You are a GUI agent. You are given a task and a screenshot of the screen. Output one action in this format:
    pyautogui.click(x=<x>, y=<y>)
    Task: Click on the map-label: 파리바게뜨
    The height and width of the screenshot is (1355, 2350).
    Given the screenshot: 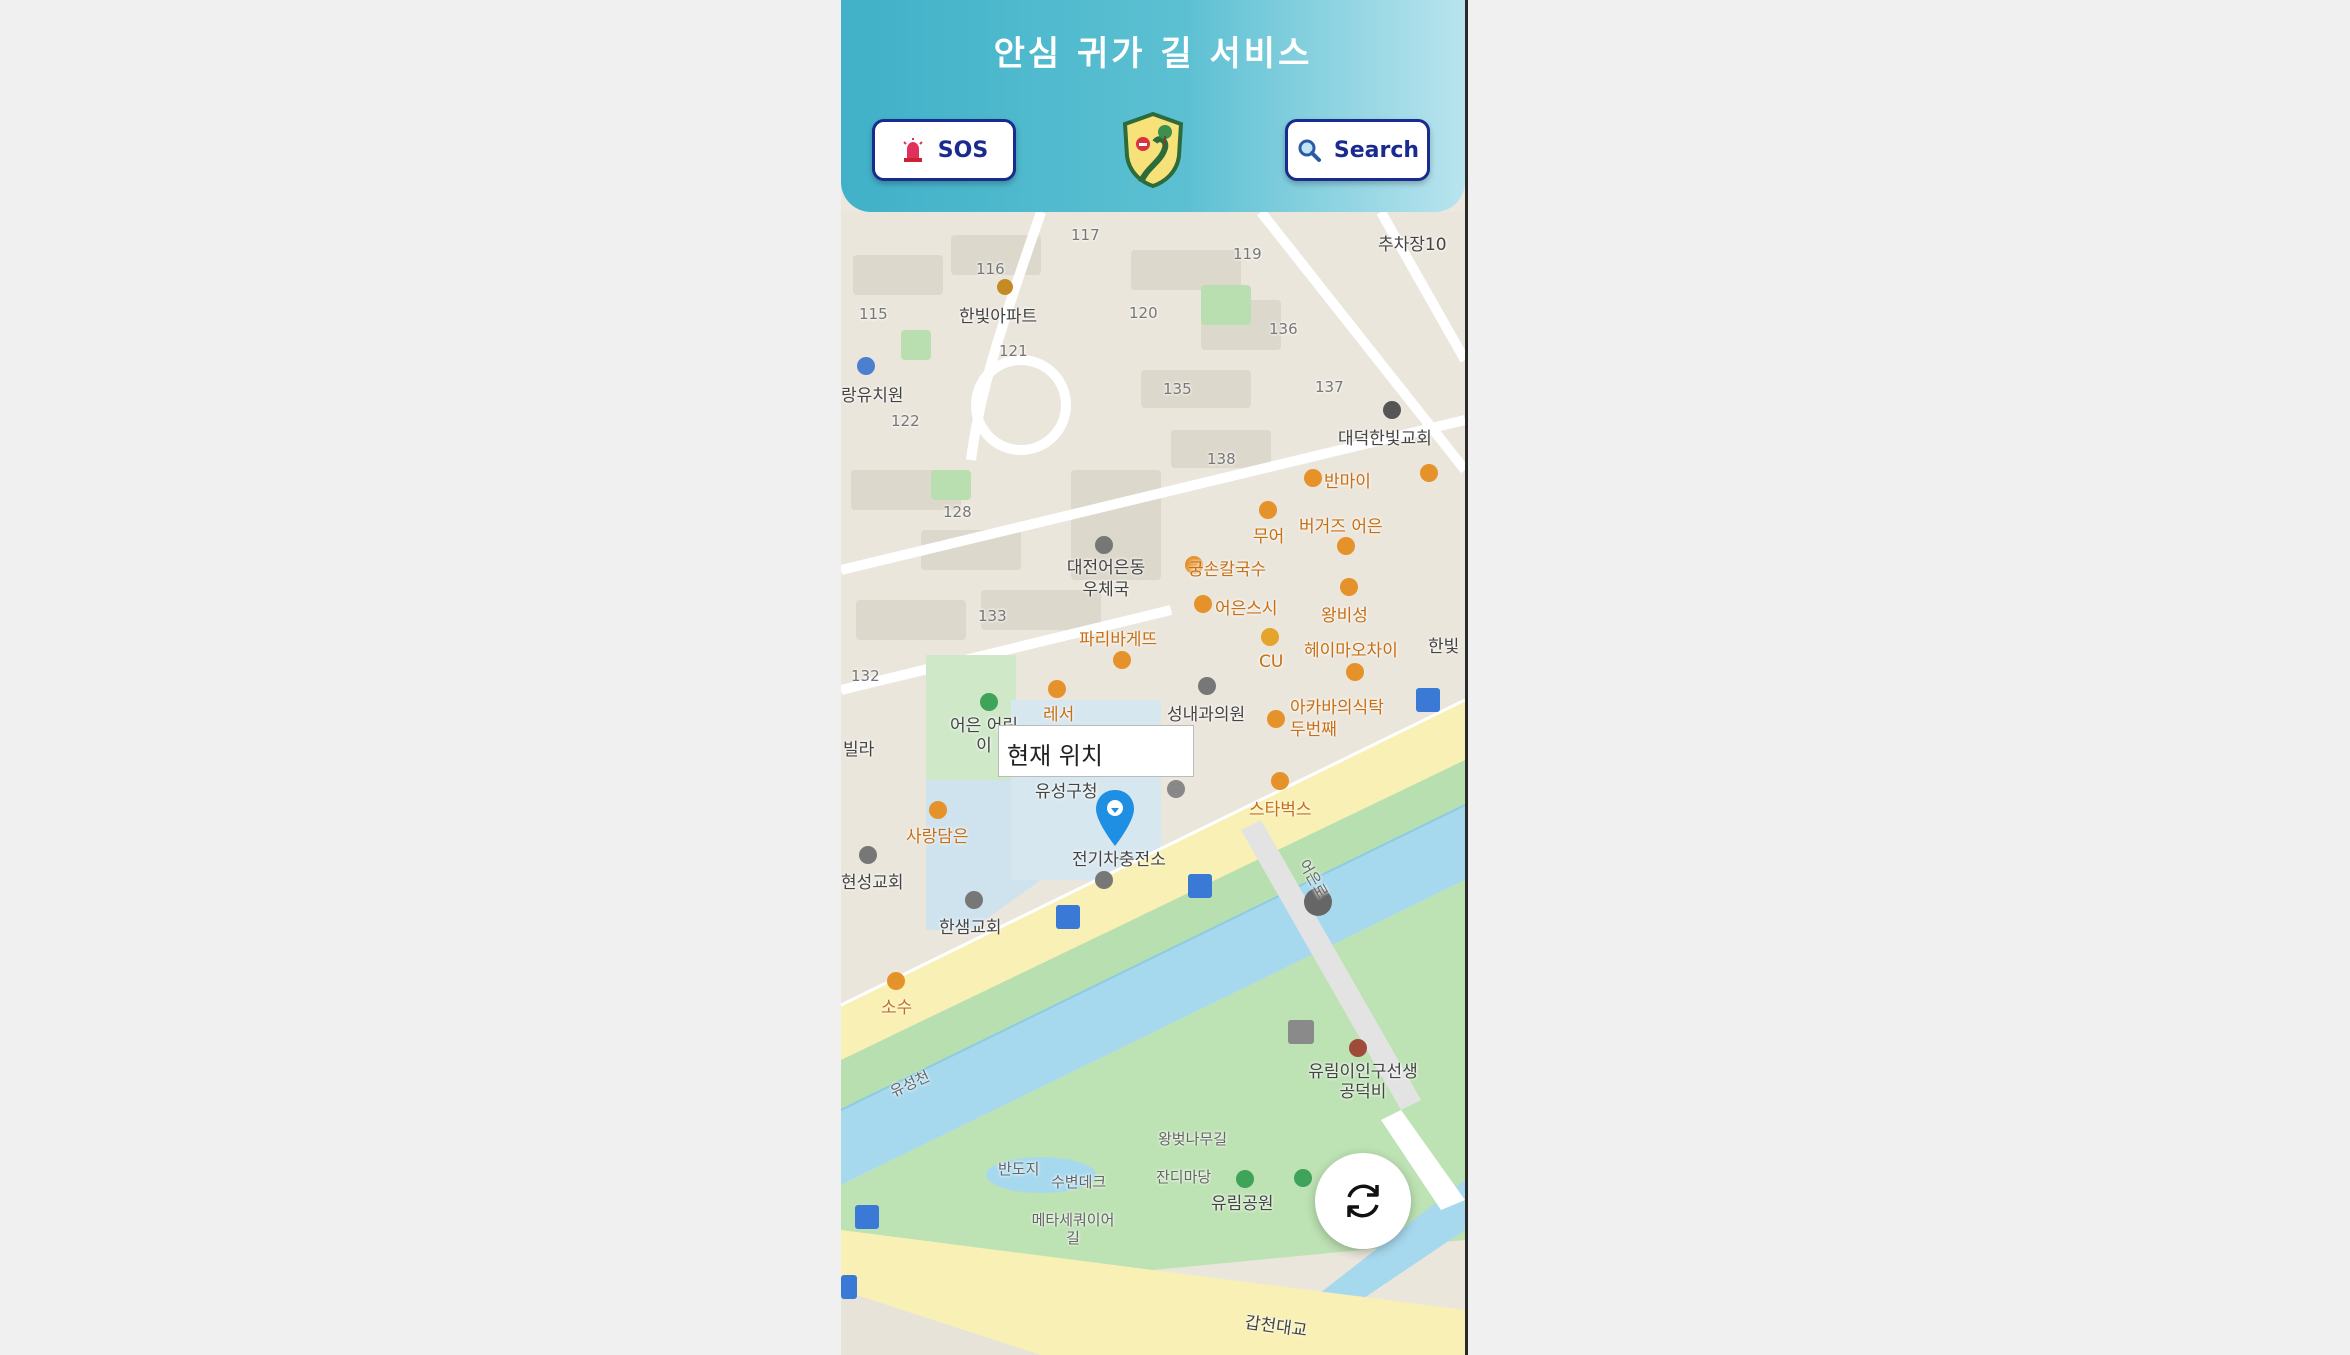 What is the action you would take?
    pyautogui.click(x=1118, y=640)
    